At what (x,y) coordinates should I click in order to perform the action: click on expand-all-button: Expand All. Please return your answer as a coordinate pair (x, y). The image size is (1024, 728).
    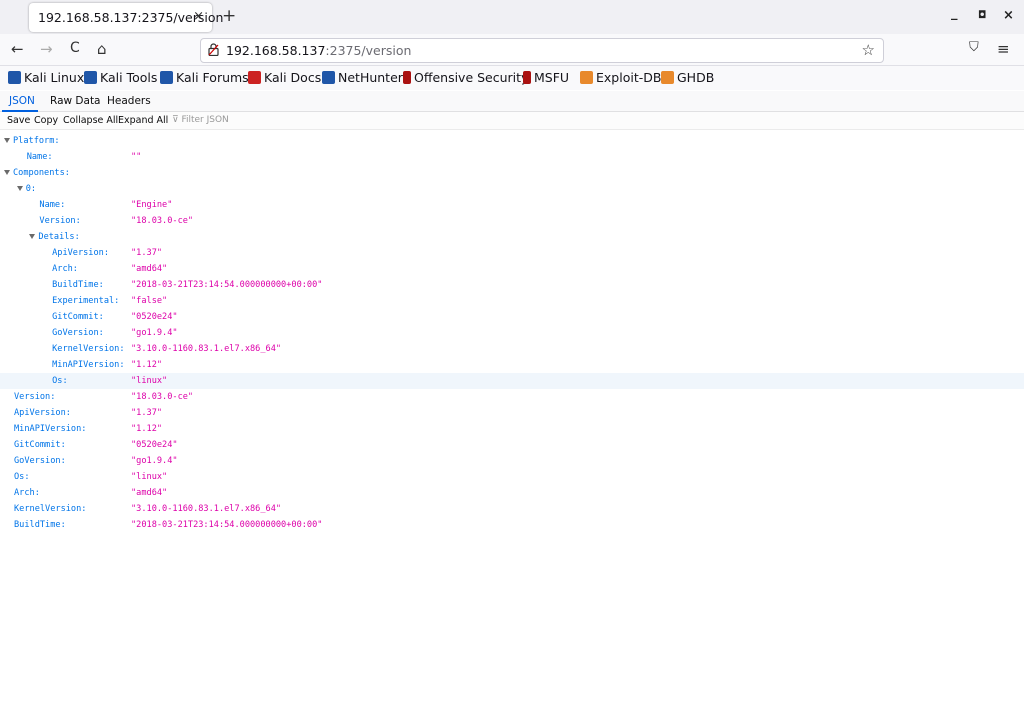
    Looking at the image, I should click on (143, 120).